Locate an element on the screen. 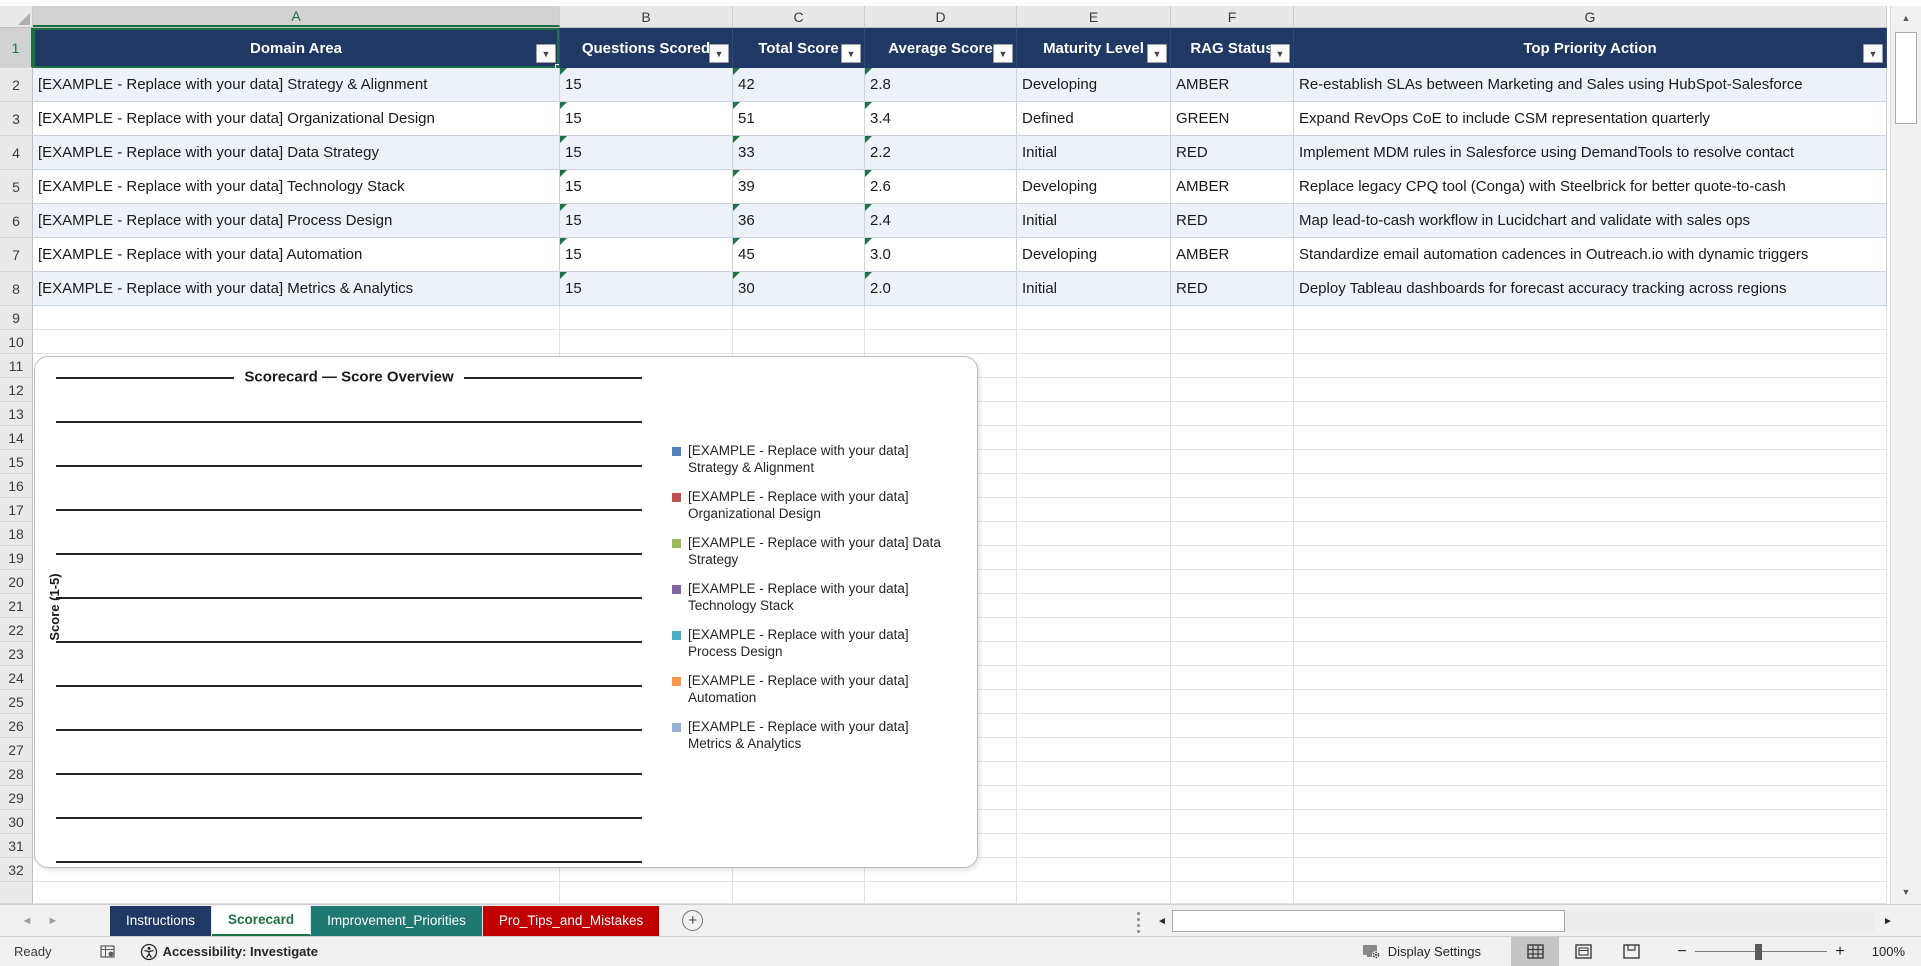 This screenshot has height=966, width=1921. cell-E23 is located at coordinates (1094, 654).